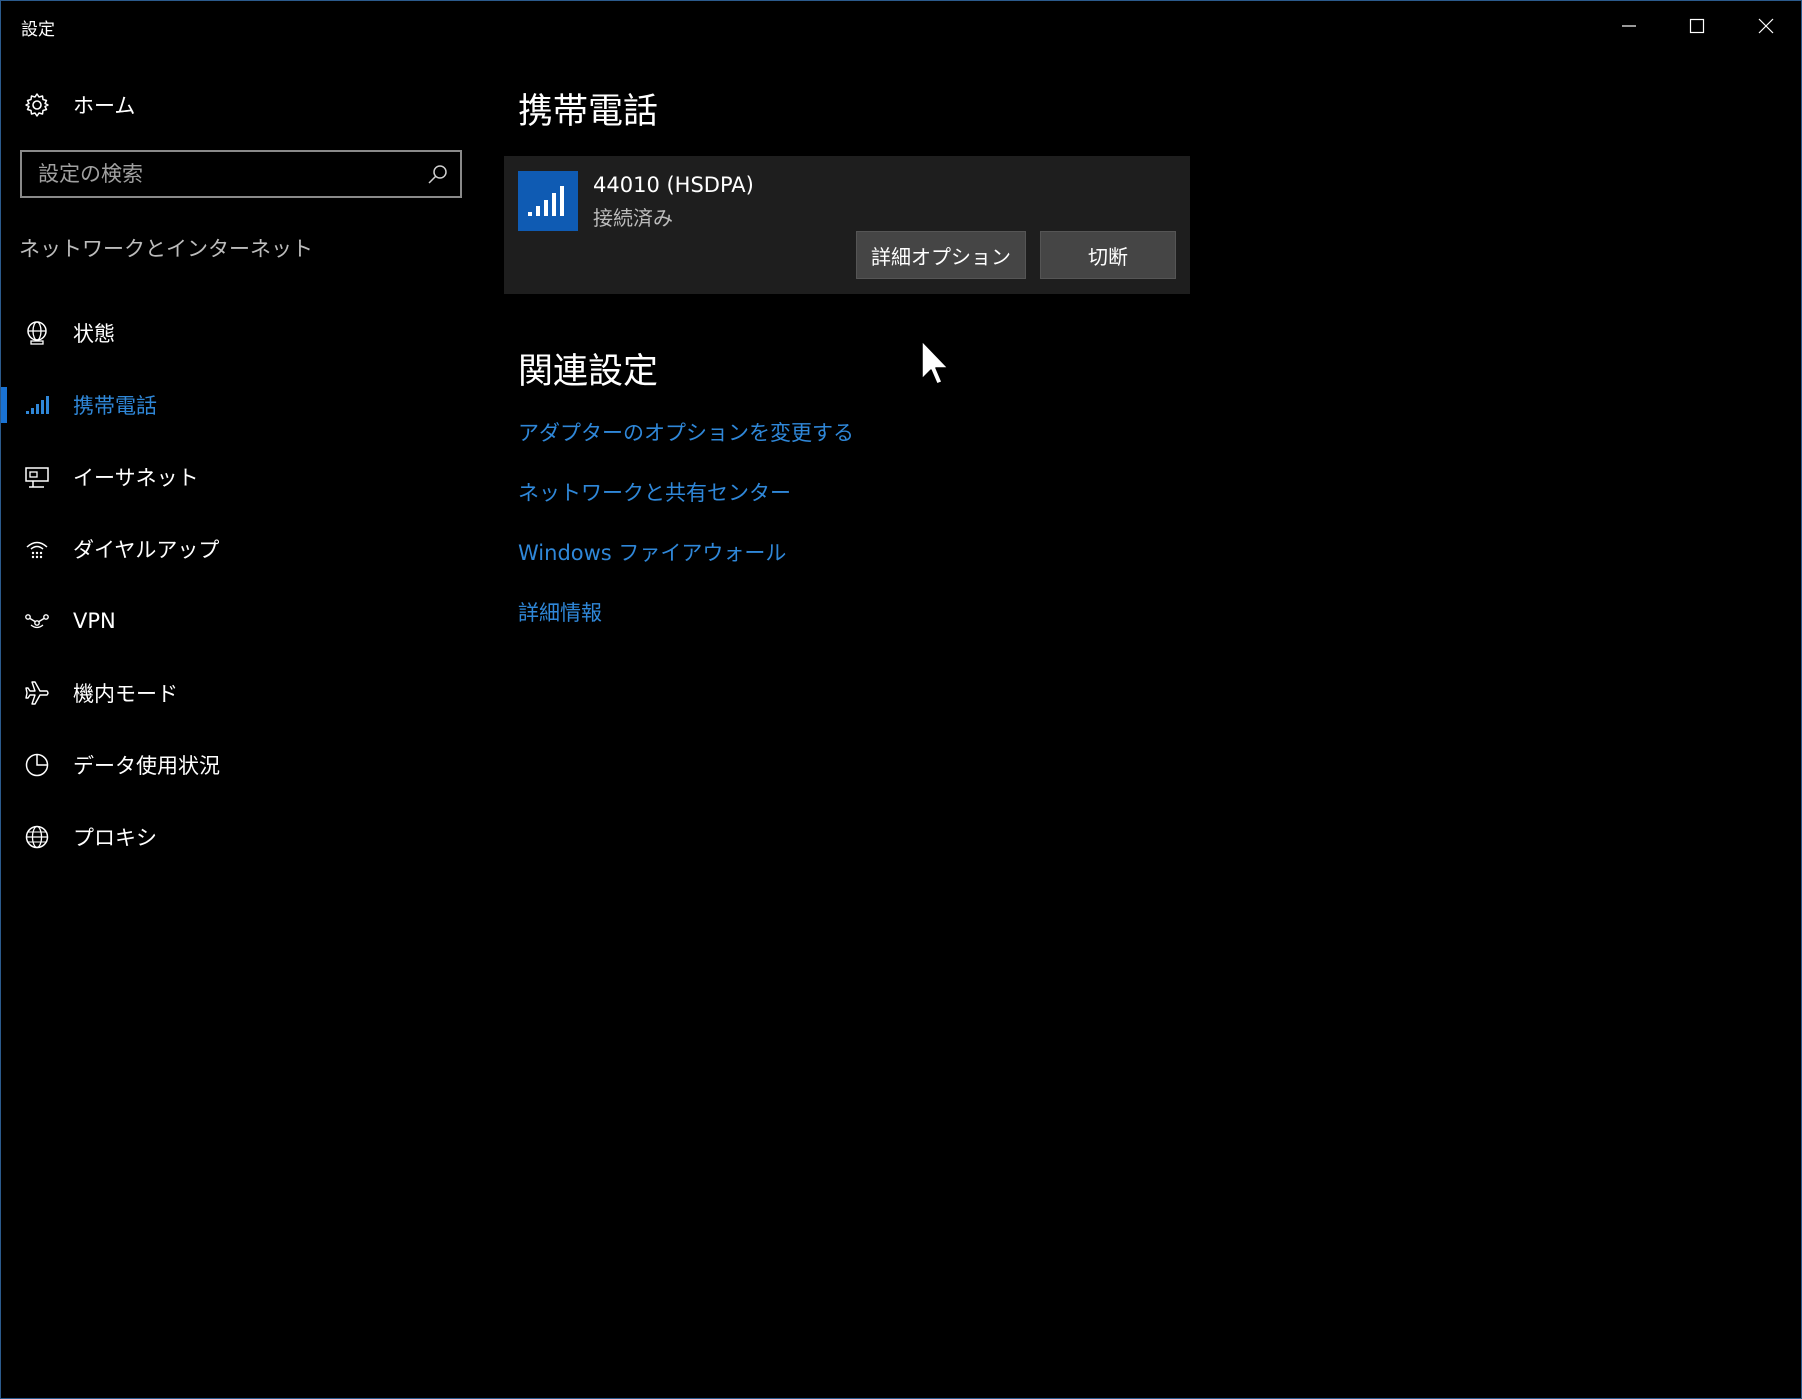 This screenshot has width=1802, height=1399. I want to click on link-network-sharing-center: ネットワークと共有センター, so click(686, 507).